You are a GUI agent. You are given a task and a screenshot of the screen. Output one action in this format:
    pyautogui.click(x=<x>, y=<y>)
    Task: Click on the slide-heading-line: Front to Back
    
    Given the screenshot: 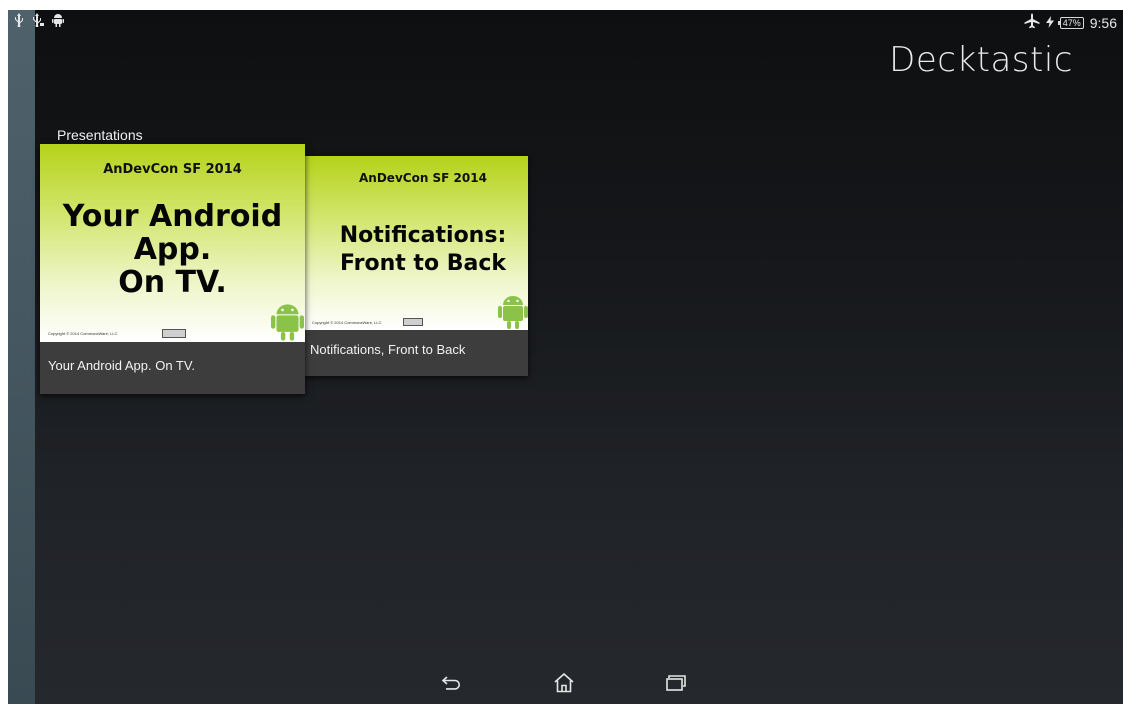 What is the action you would take?
    pyautogui.click(x=423, y=263)
    